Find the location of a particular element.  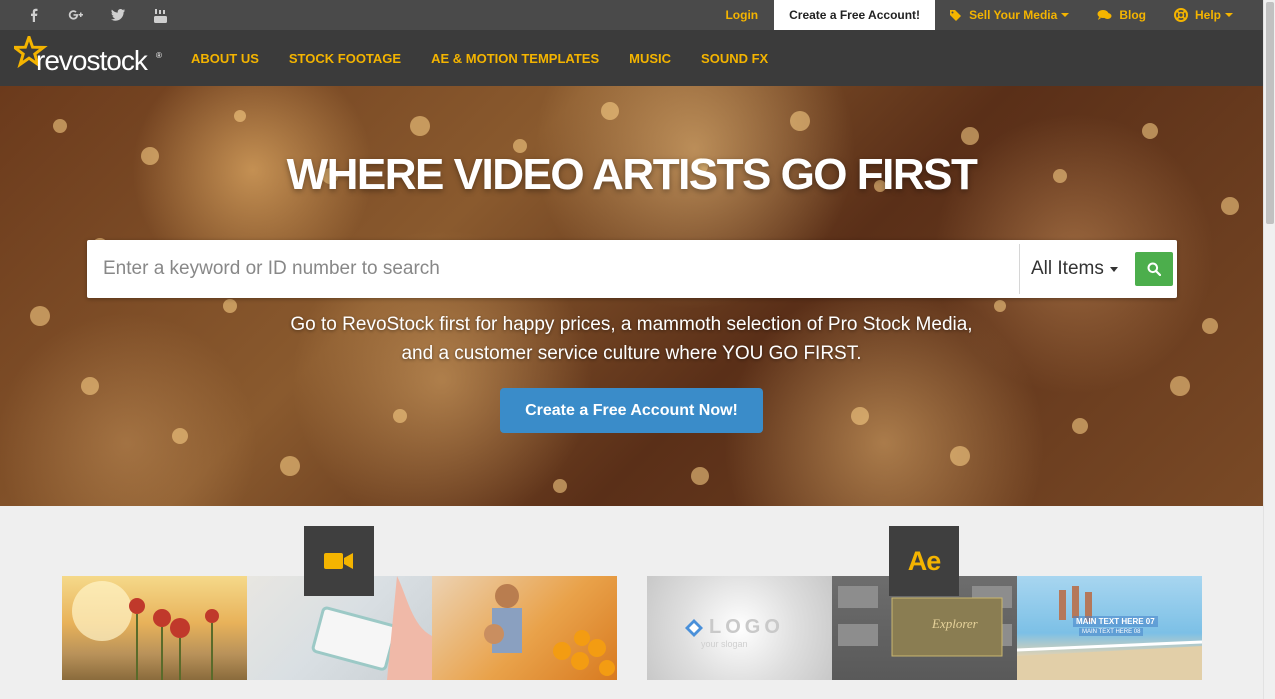

search-divider is located at coordinates (1019, 269).